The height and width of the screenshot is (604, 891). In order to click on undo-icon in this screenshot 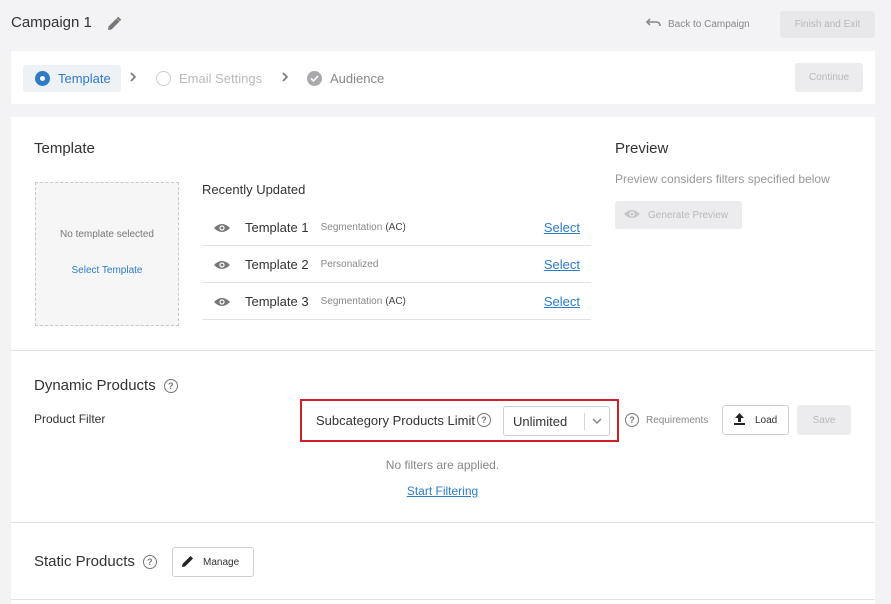, I will do `click(653, 24)`.